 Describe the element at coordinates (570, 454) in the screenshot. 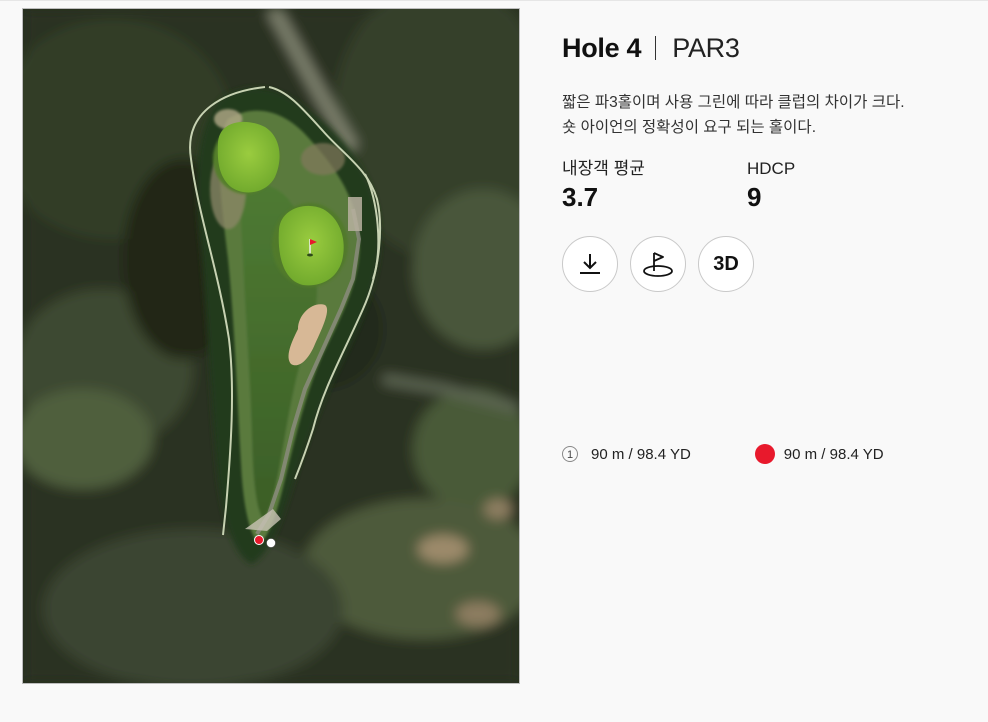

I see `tee-number-badge: 1` at that location.